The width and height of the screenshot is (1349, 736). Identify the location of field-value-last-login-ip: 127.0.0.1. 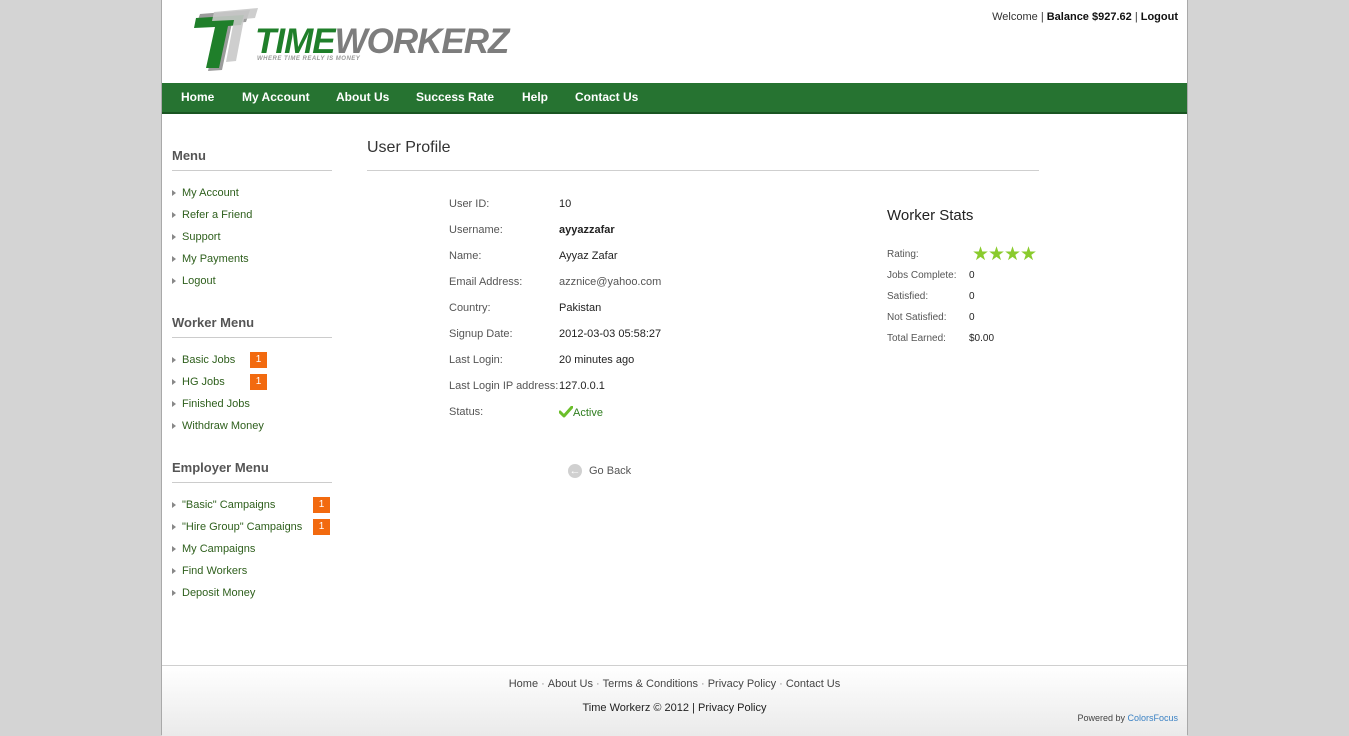
(582, 386).